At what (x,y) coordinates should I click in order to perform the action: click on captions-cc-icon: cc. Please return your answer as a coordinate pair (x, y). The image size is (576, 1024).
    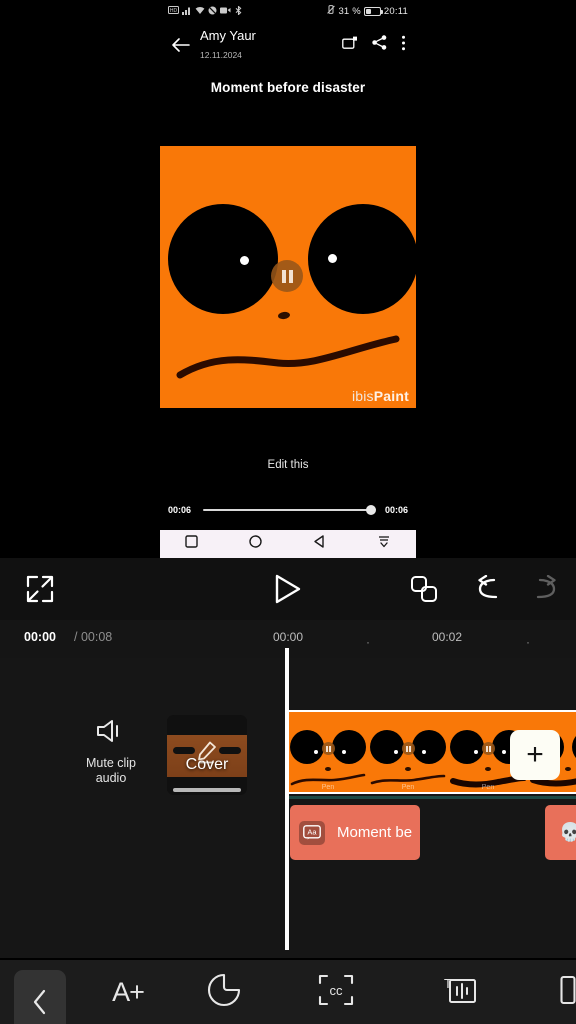
    Looking at the image, I should click on (336, 992).